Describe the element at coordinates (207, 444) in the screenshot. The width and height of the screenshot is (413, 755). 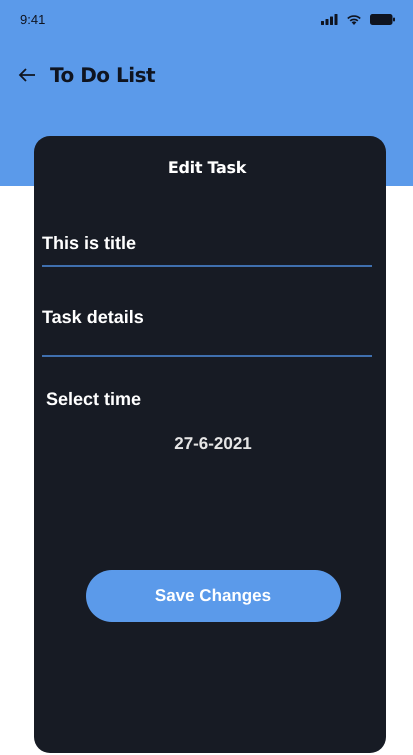
I see `date-value: 27-6-2021` at that location.